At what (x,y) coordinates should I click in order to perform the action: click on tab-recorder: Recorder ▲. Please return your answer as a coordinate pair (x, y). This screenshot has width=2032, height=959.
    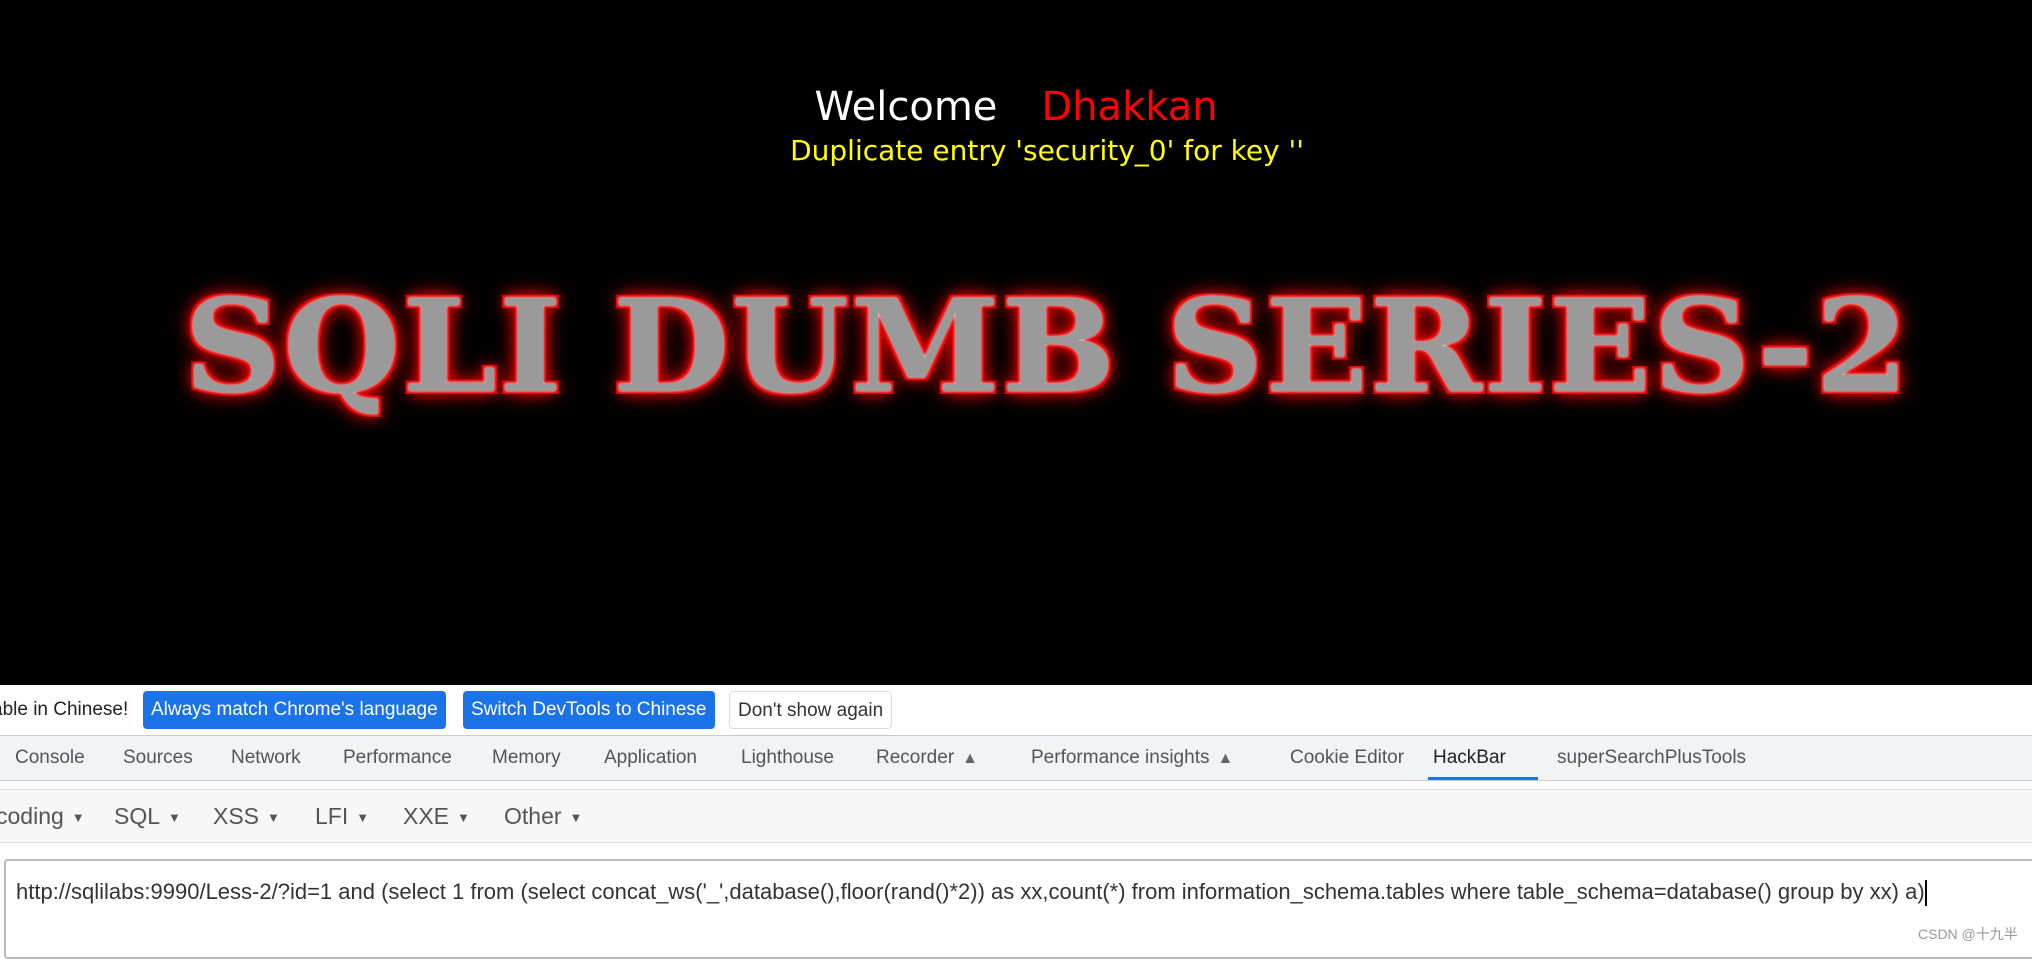
    Looking at the image, I should click on (927, 758).